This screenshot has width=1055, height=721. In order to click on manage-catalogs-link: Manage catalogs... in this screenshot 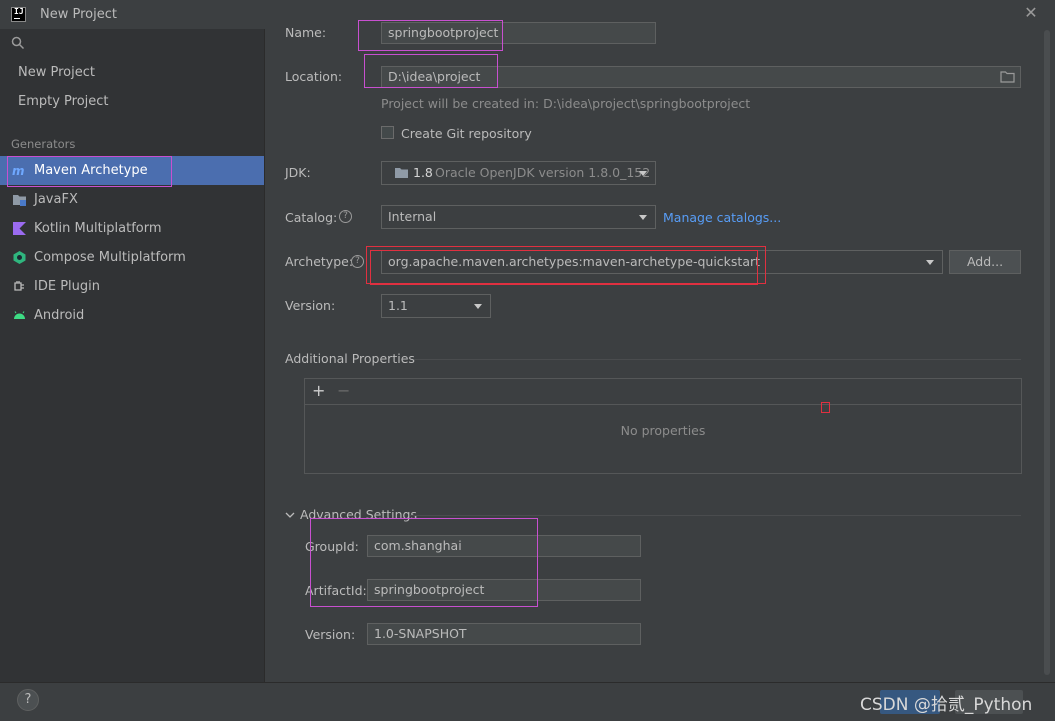, I will do `click(722, 217)`.